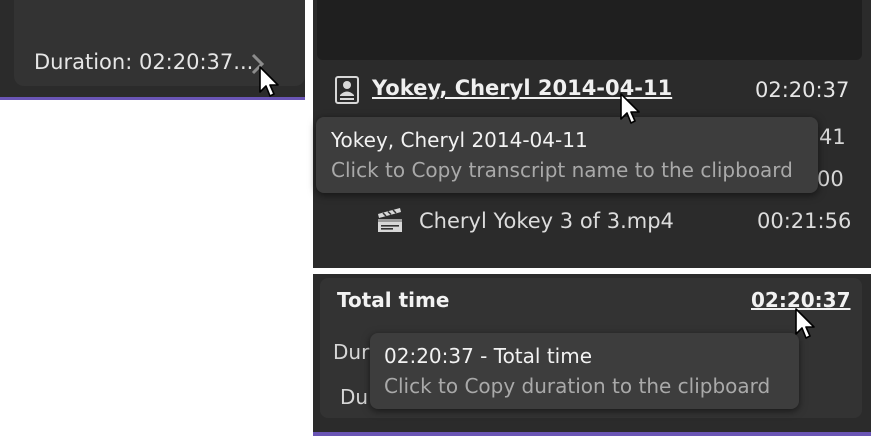 The height and width of the screenshot is (436, 871). What do you see at coordinates (802, 90) in the screenshot?
I see `transcript-duration: 02:20:37` at bounding box center [802, 90].